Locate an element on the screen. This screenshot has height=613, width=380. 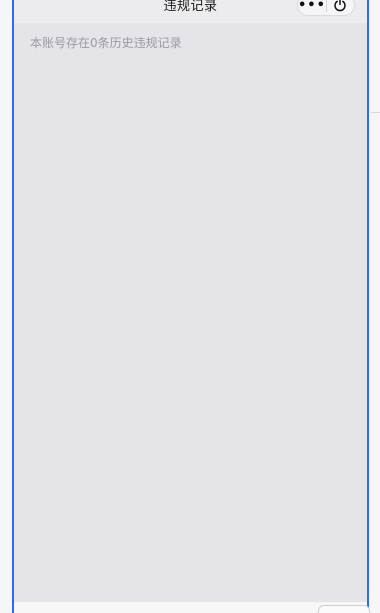
power-icon is located at coordinates (340, 6).